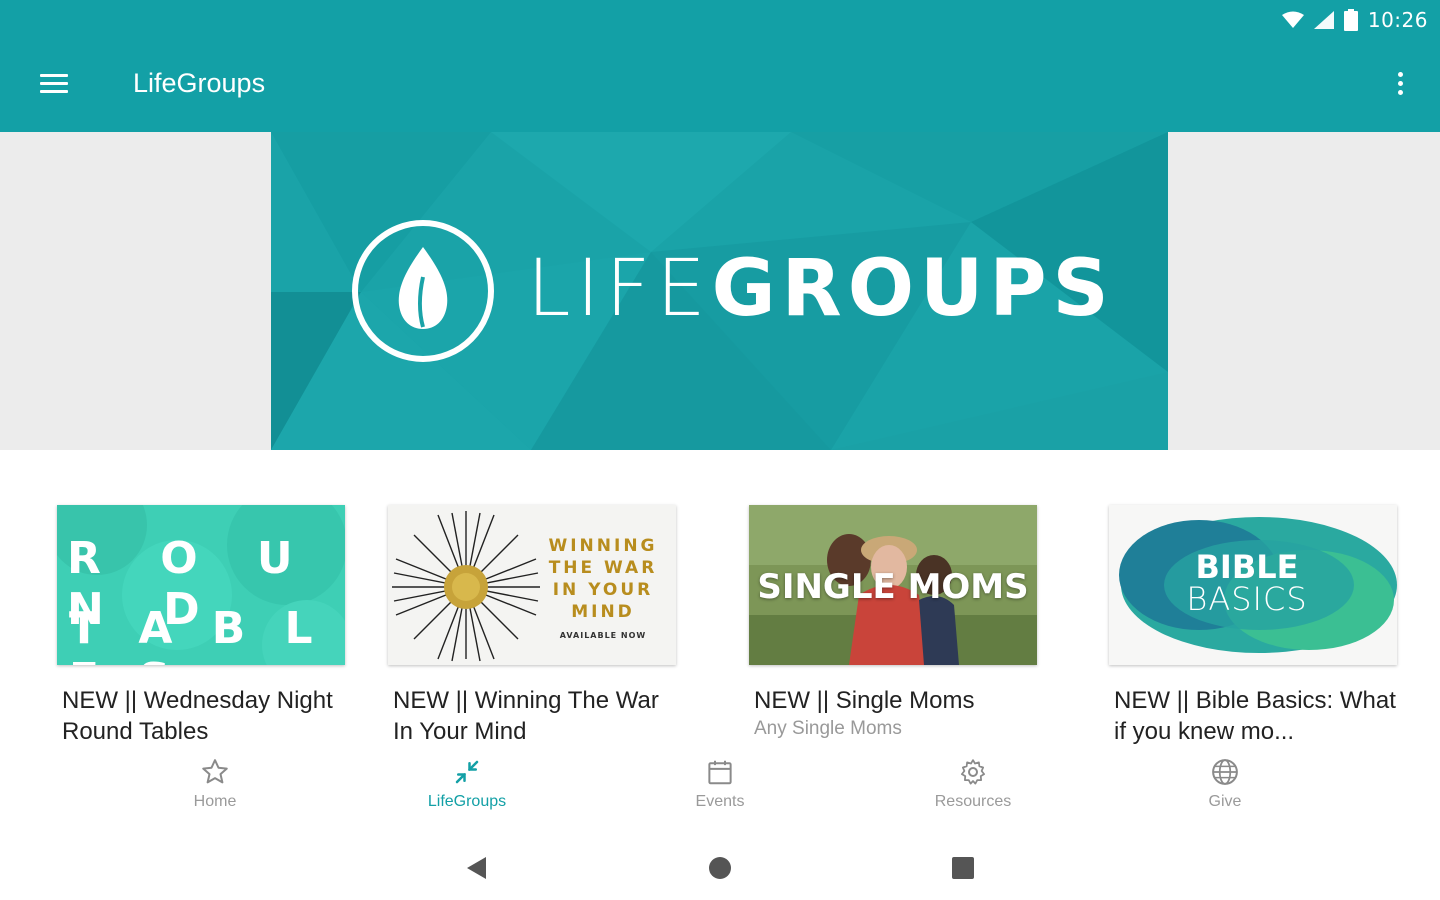 The height and width of the screenshot is (900, 1440). I want to click on thumb-text-line1: BIBLE, so click(1247, 567).